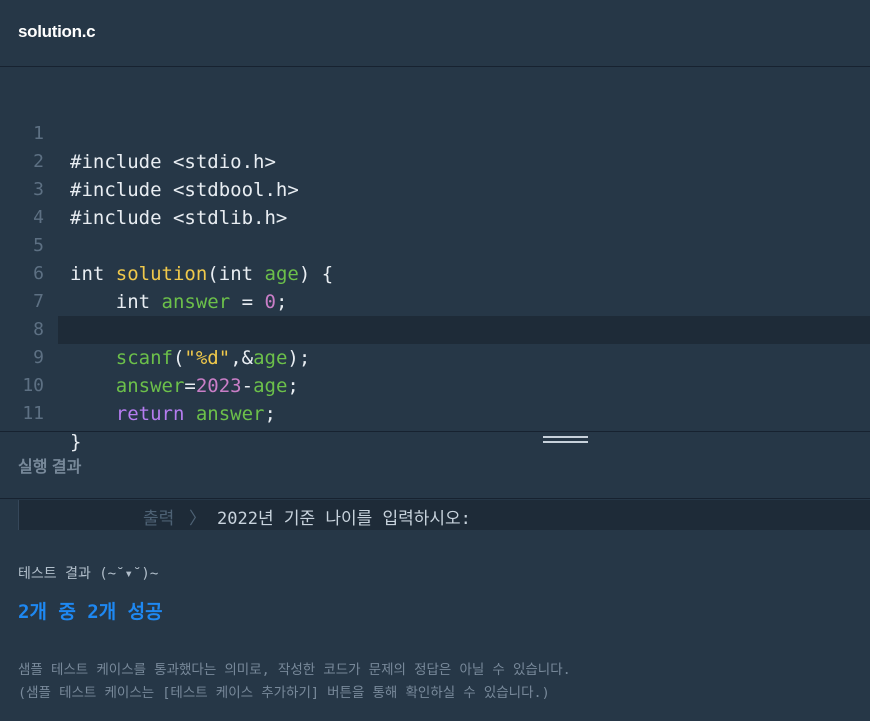 This screenshot has height=721, width=870. I want to click on code-line-7: 7 printf("2022년 기준 나이를 입력하시오: ");, so click(435, 300).